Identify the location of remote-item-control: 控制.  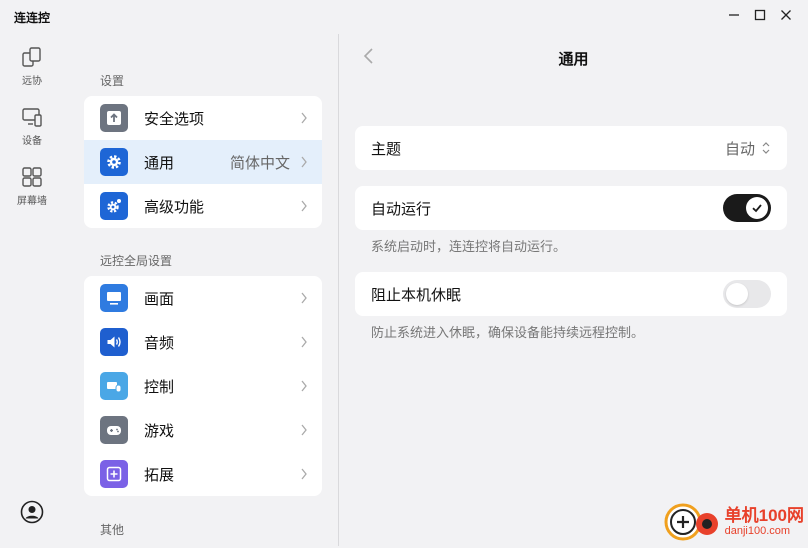
(203, 386).